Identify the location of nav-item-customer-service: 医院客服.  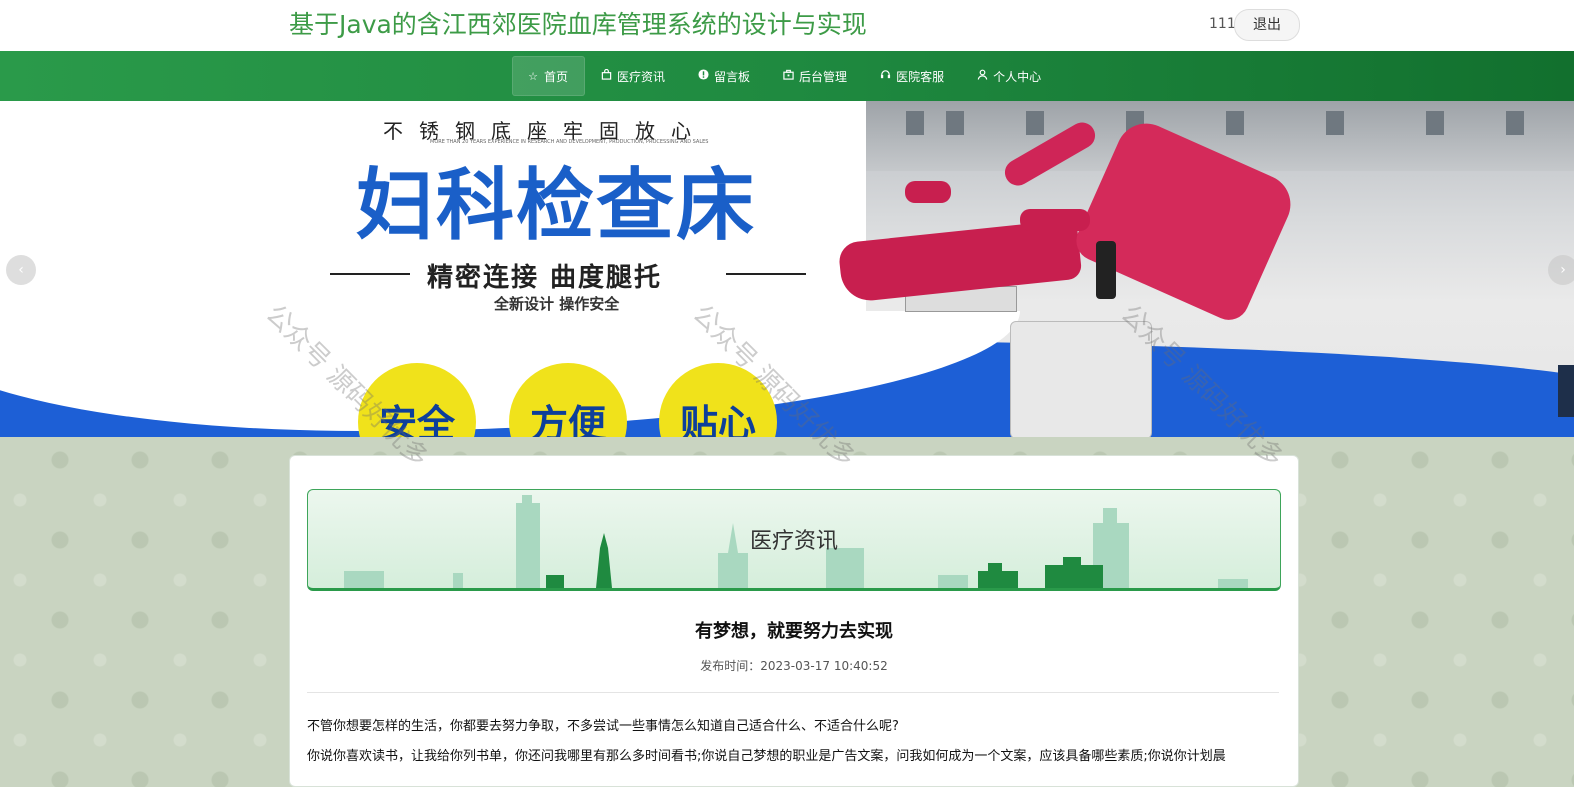
(912, 76).